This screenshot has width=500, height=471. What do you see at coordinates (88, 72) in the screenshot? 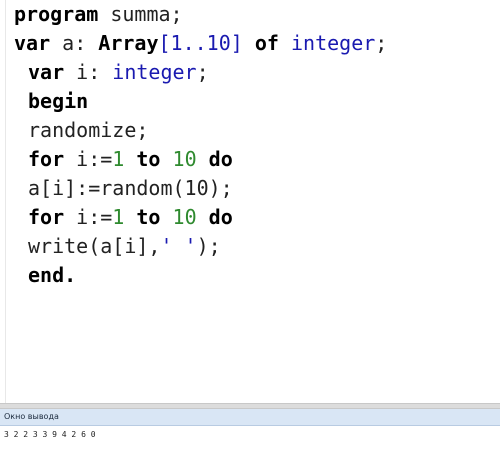
I see `code-token: i:` at bounding box center [88, 72].